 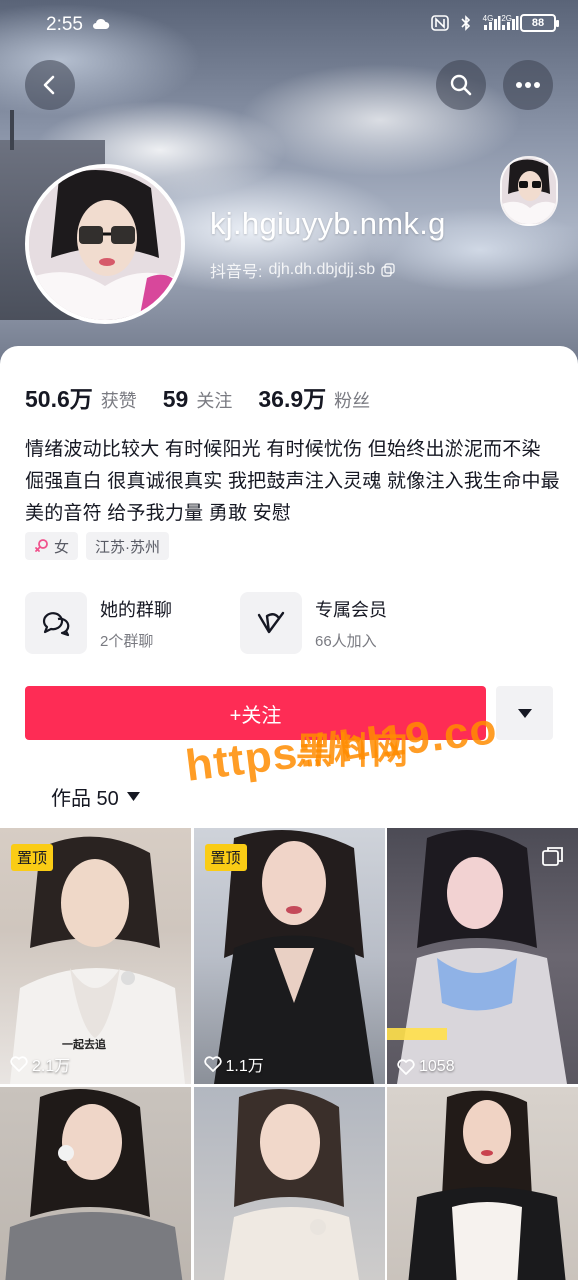 I want to click on likes-count: 50.6万, so click(x=59, y=399).